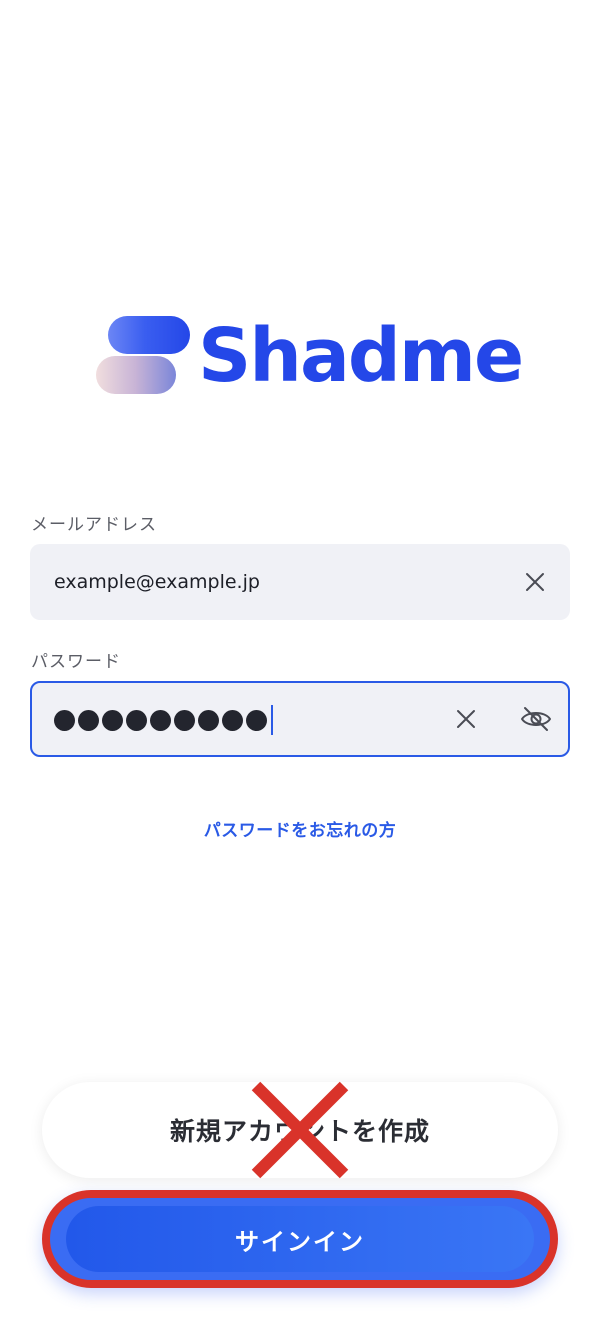 This screenshot has height=1328, width=600. I want to click on password-field, so click(300, 719).